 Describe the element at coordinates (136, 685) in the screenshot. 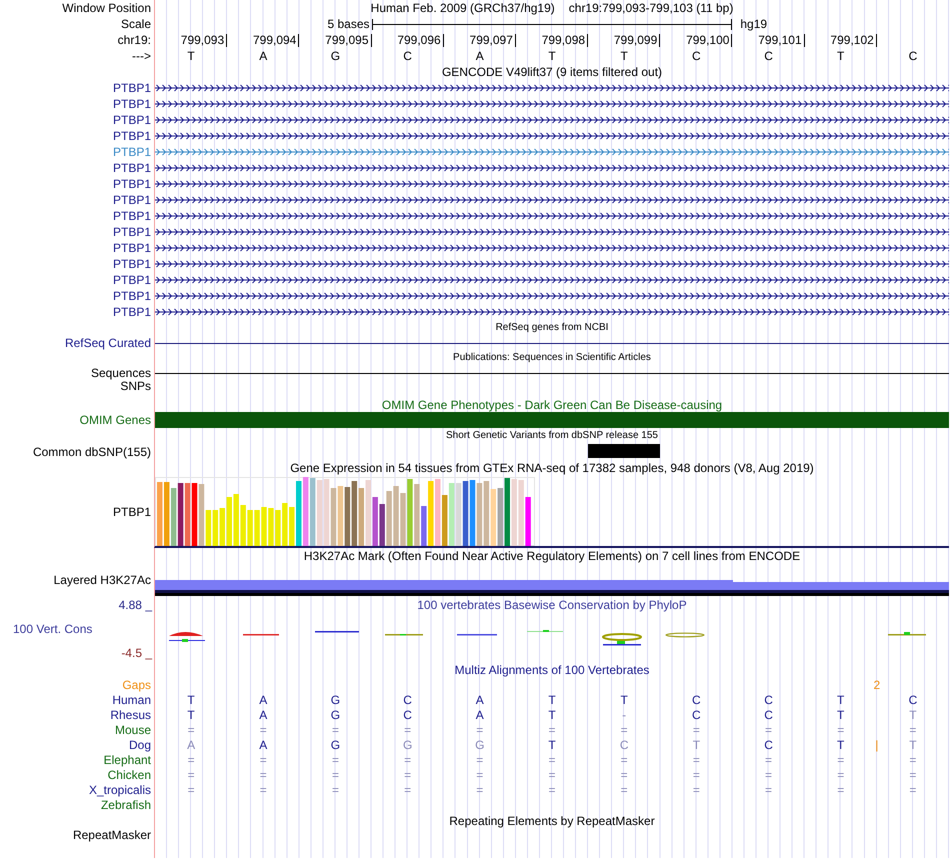

I see `track-label: Gaps` at that location.